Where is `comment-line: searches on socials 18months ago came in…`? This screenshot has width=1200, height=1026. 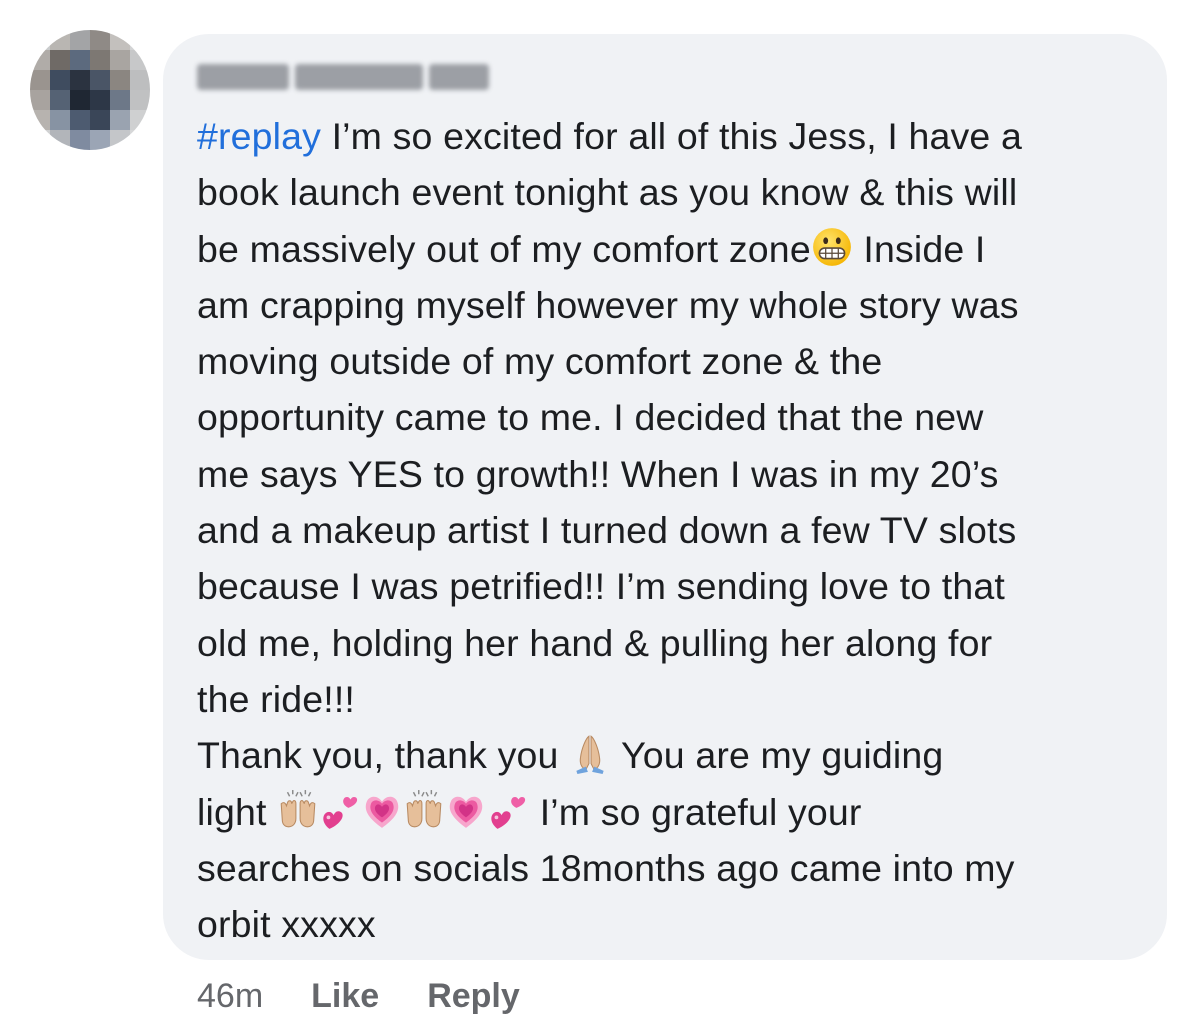
comment-line: searches on socials 18months ago came in… is located at coordinates (606, 867).